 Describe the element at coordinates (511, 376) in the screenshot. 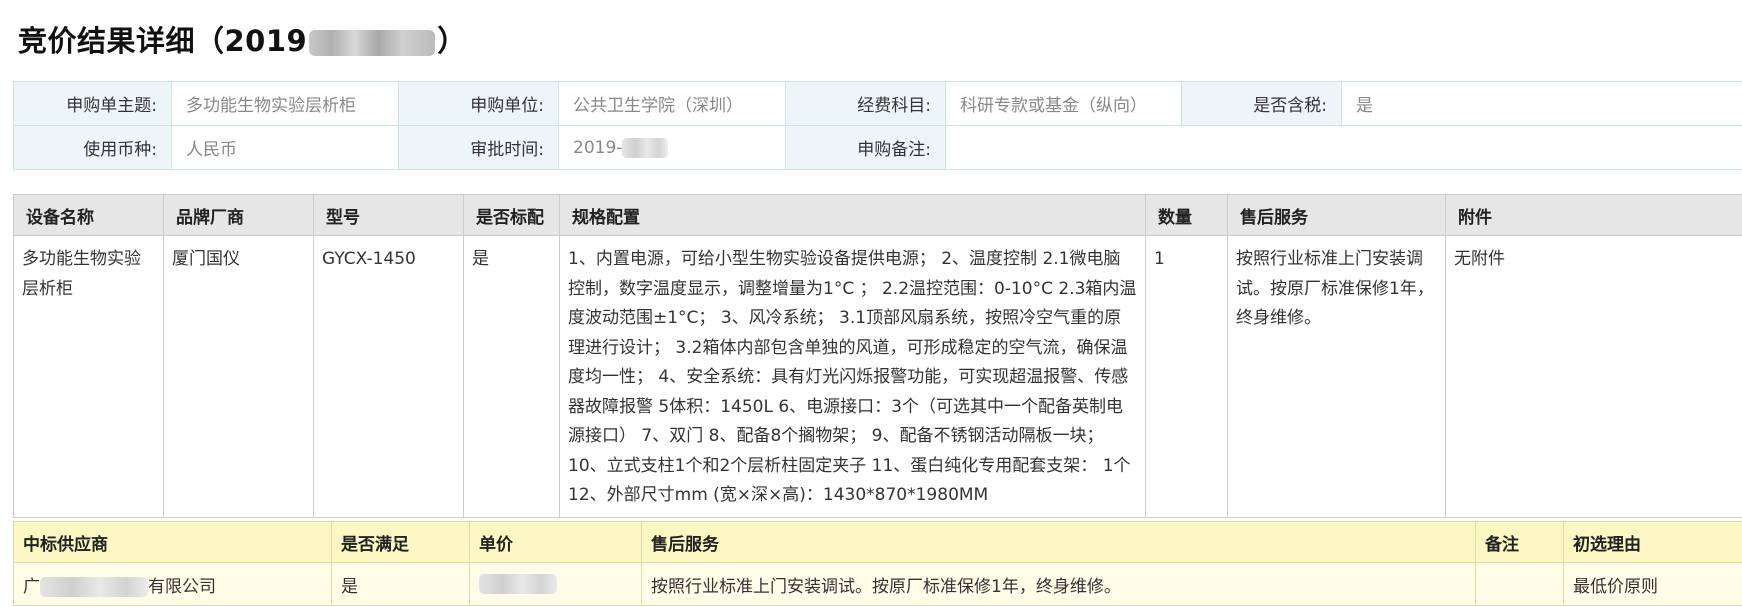

I see `standard-cell: 是` at that location.